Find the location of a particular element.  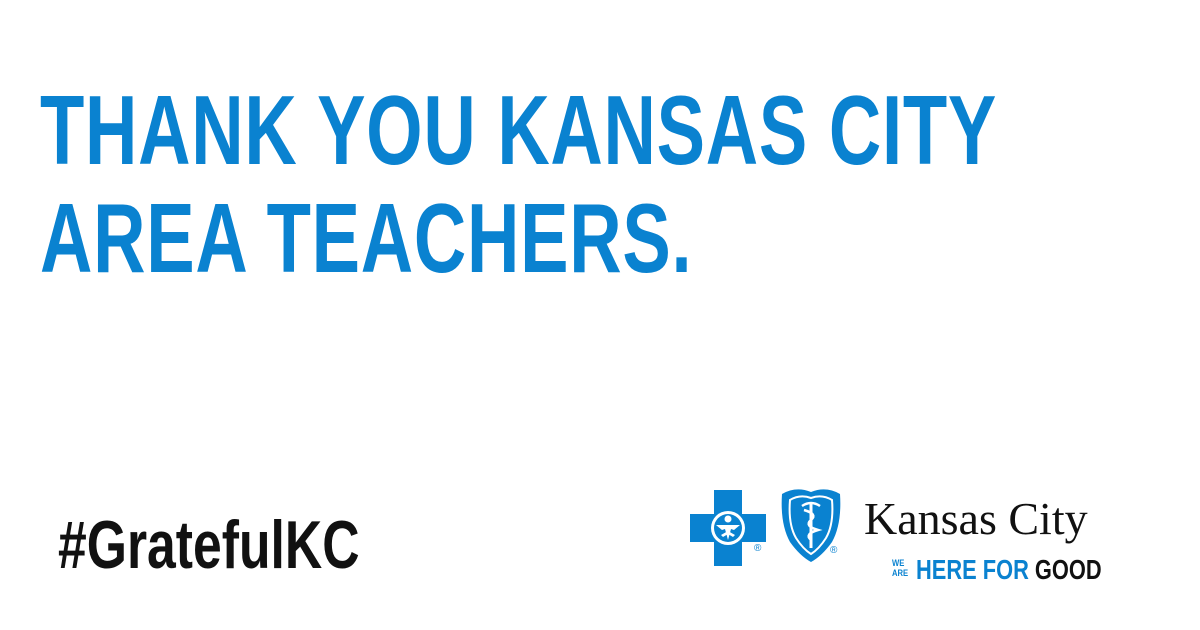

blue-cross-icon is located at coordinates (728, 528).